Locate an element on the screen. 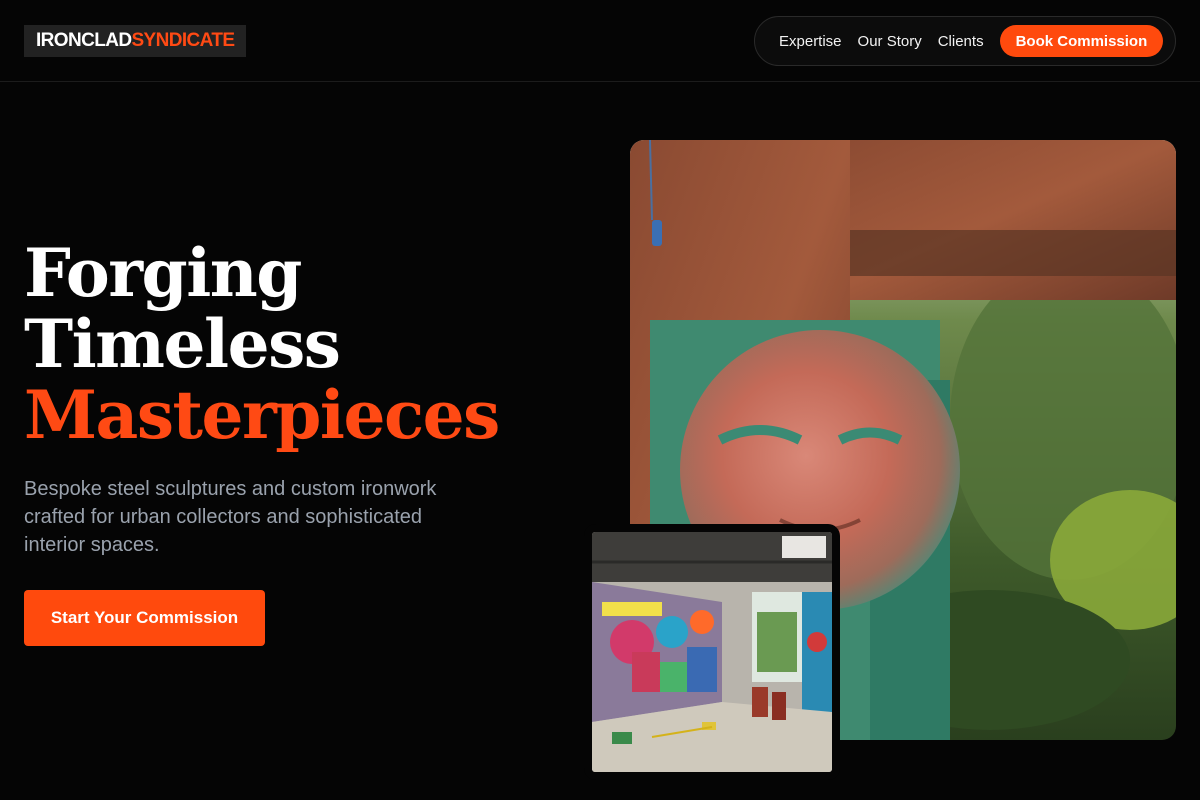 The width and height of the screenshot is (1200, 800). nav-link-clients: Clients is located at coordinates (961, 41).